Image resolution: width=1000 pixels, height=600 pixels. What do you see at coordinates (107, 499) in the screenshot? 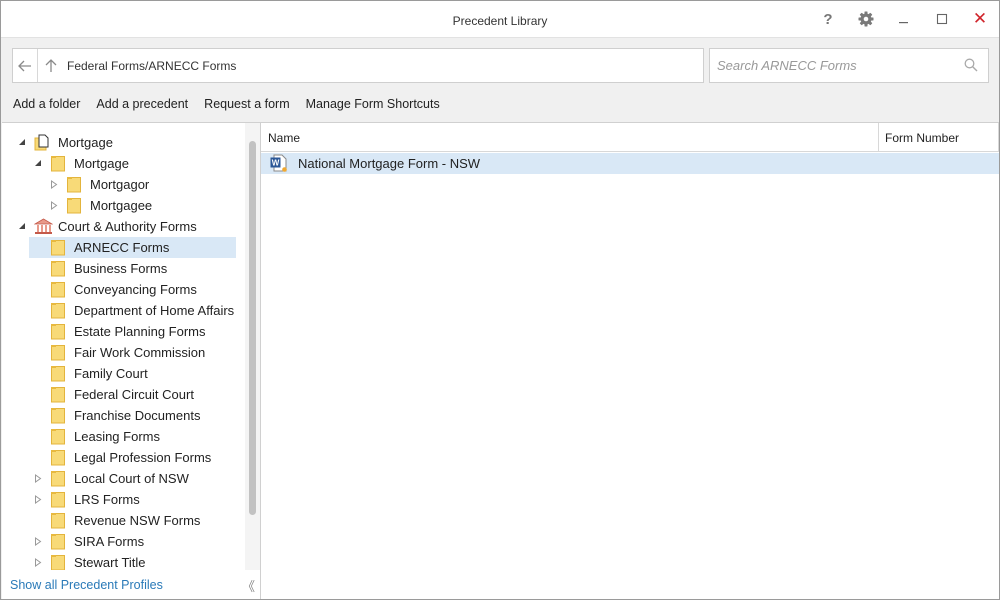
I see `tree-item-label: LRS Forms` at bounding box center [107, 499].